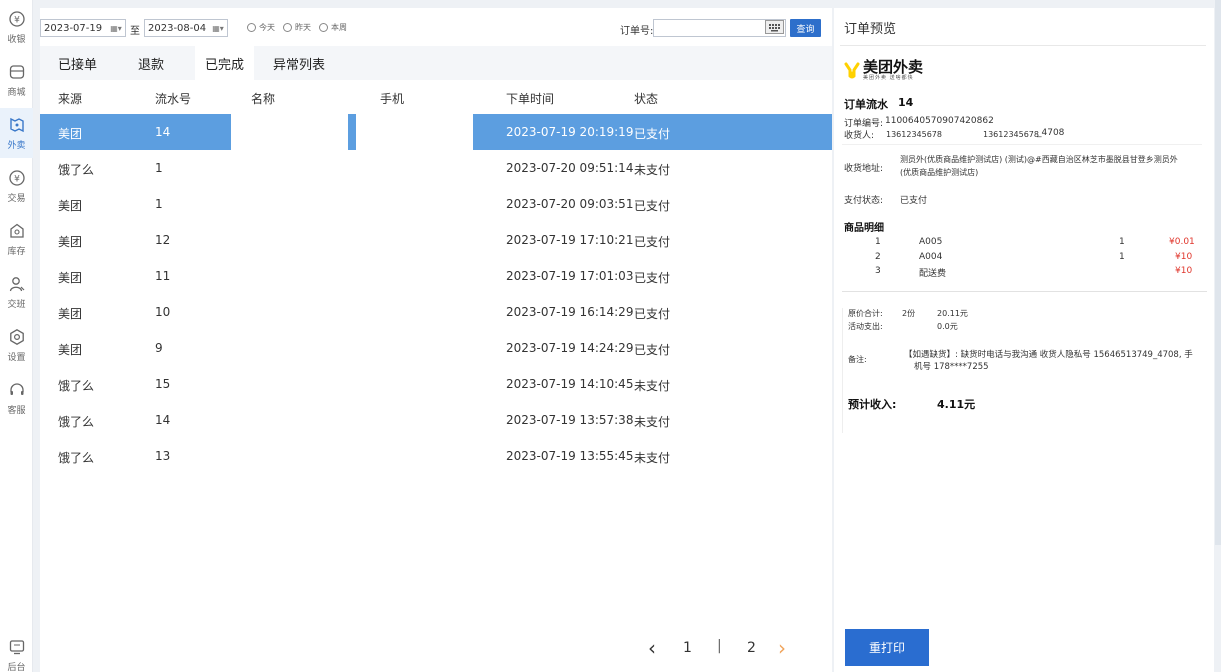 This screenshot has height=672, width=1221. Describe the element at coordinates (16, 230) in the screenshot. I see `inventory-icon` at that location.